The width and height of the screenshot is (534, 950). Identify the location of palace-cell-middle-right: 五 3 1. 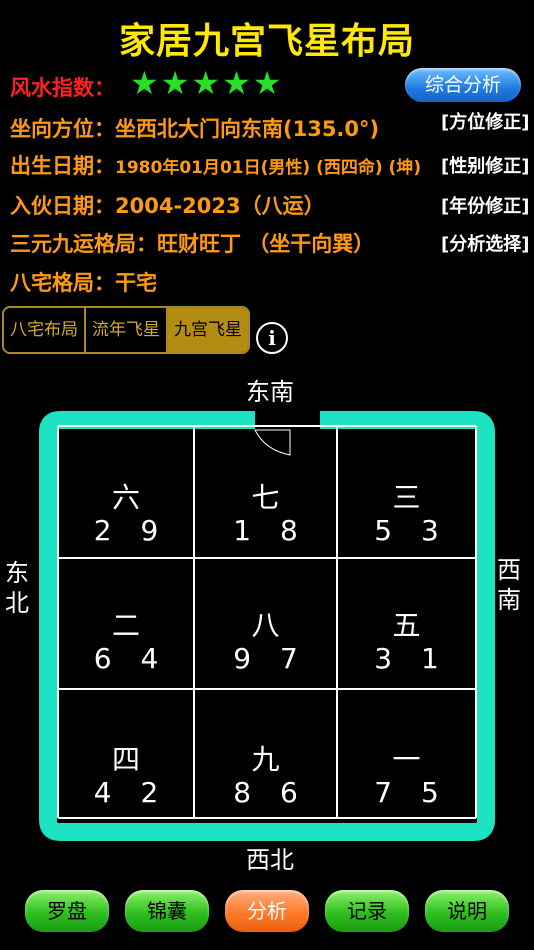
(406, 643).